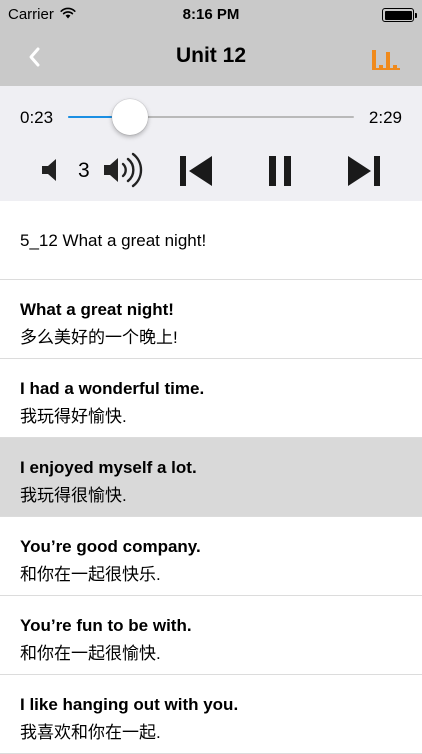 Image resolution: width=422 pixels, height=754 pixels. I want to click on previous-button, so click(196, 171).